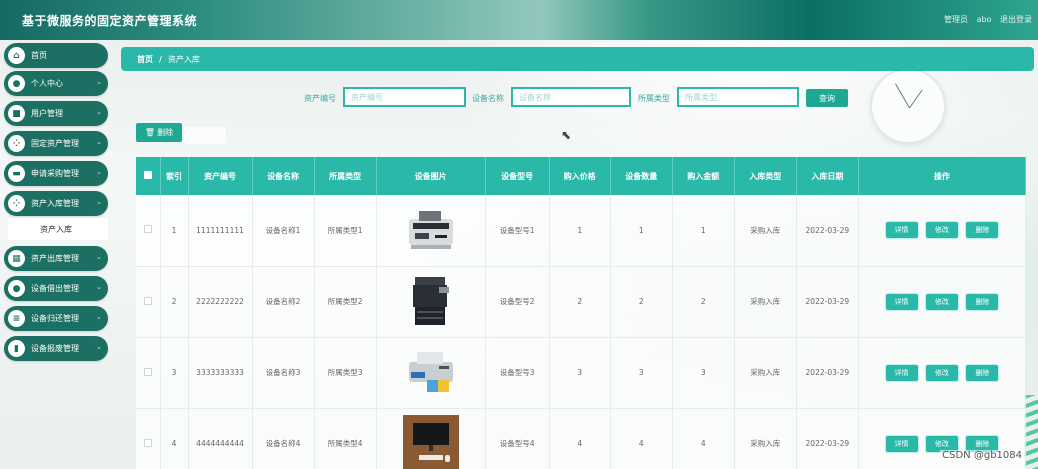 The image size is (1038, 469). I want to click on sidebar-item-asset-out: ▦ 资产出库管理 ⌄, so click(56, 258).